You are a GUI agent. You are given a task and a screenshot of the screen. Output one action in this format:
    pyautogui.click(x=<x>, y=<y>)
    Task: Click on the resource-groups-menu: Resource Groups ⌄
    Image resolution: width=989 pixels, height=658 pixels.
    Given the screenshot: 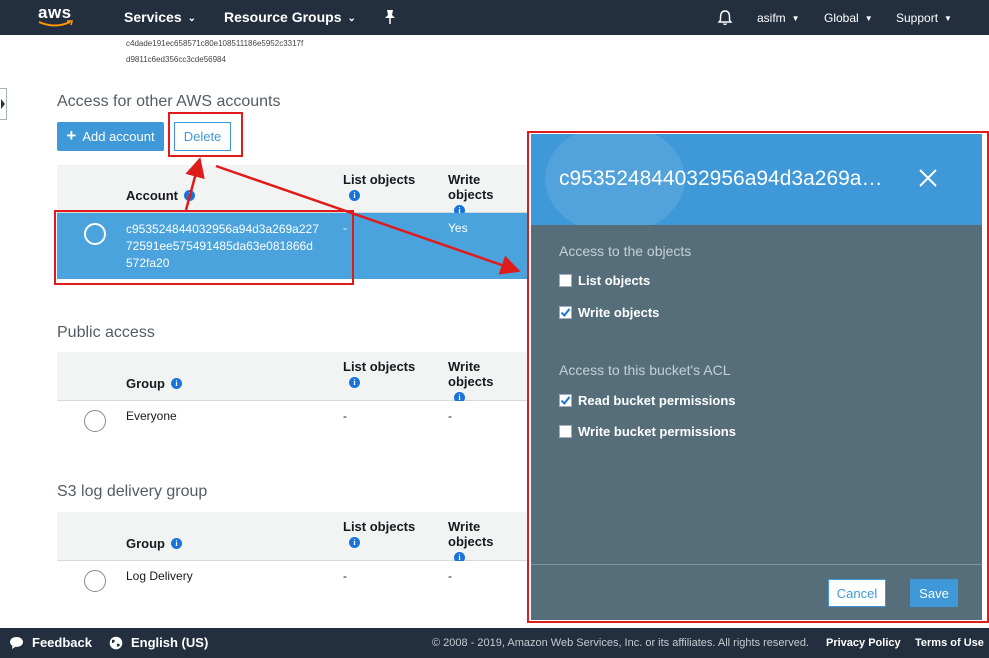 What is the action you would take?
    pyautogui.click(x=290, y=17)
    